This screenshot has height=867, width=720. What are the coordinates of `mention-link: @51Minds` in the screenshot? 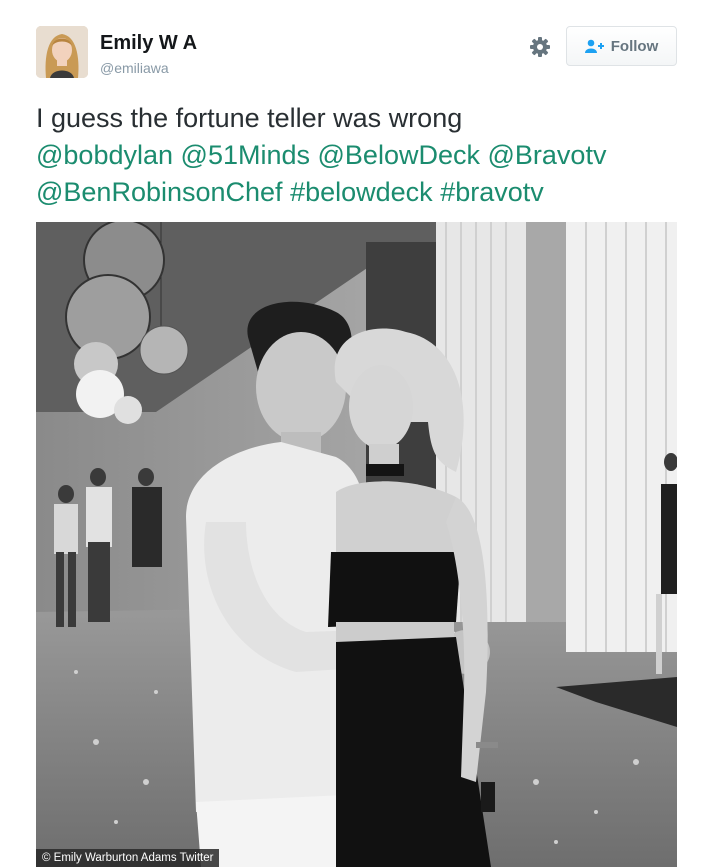 It's located at (245, 155).